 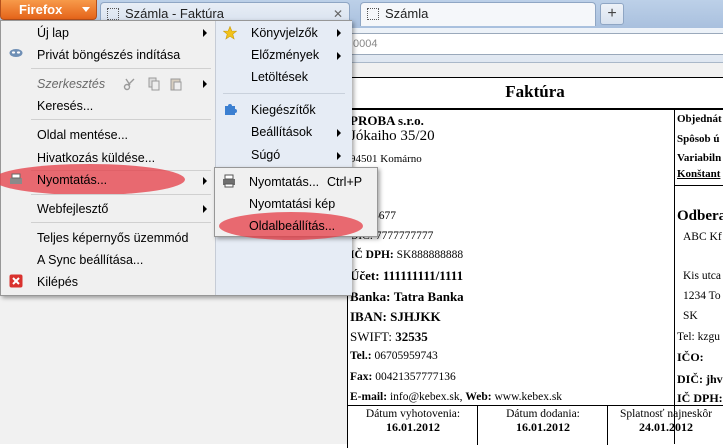 What do you see at coordinates (371, 336) in the screenshot?
I see `swift-label: SWIFT:` at bounding box center [371, 336].